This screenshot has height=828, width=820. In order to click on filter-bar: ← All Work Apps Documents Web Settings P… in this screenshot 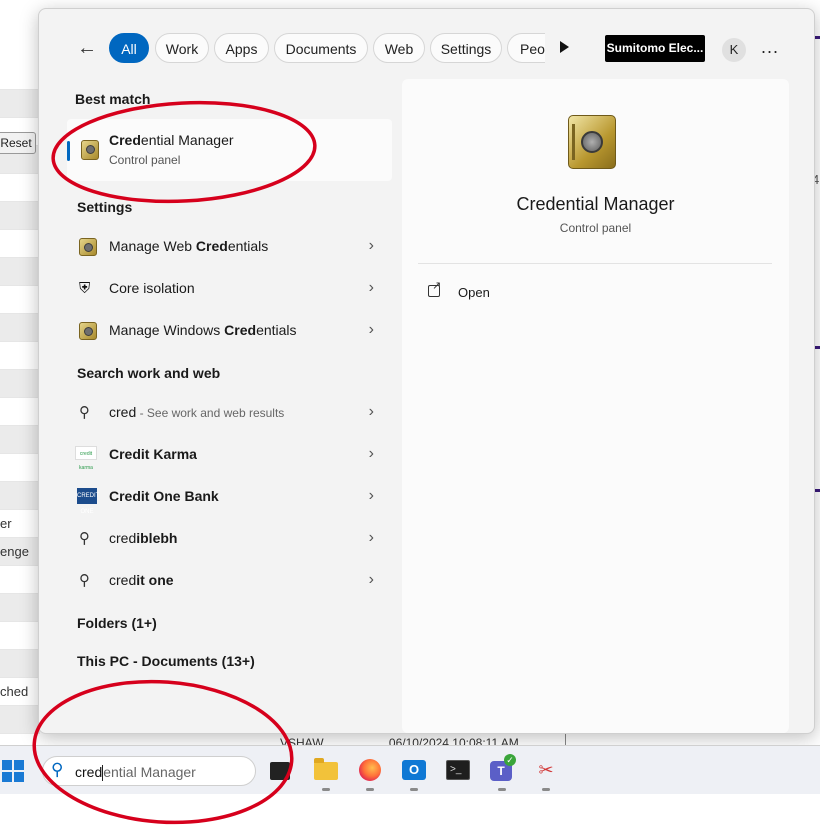, I will do `click(426, 44)`.